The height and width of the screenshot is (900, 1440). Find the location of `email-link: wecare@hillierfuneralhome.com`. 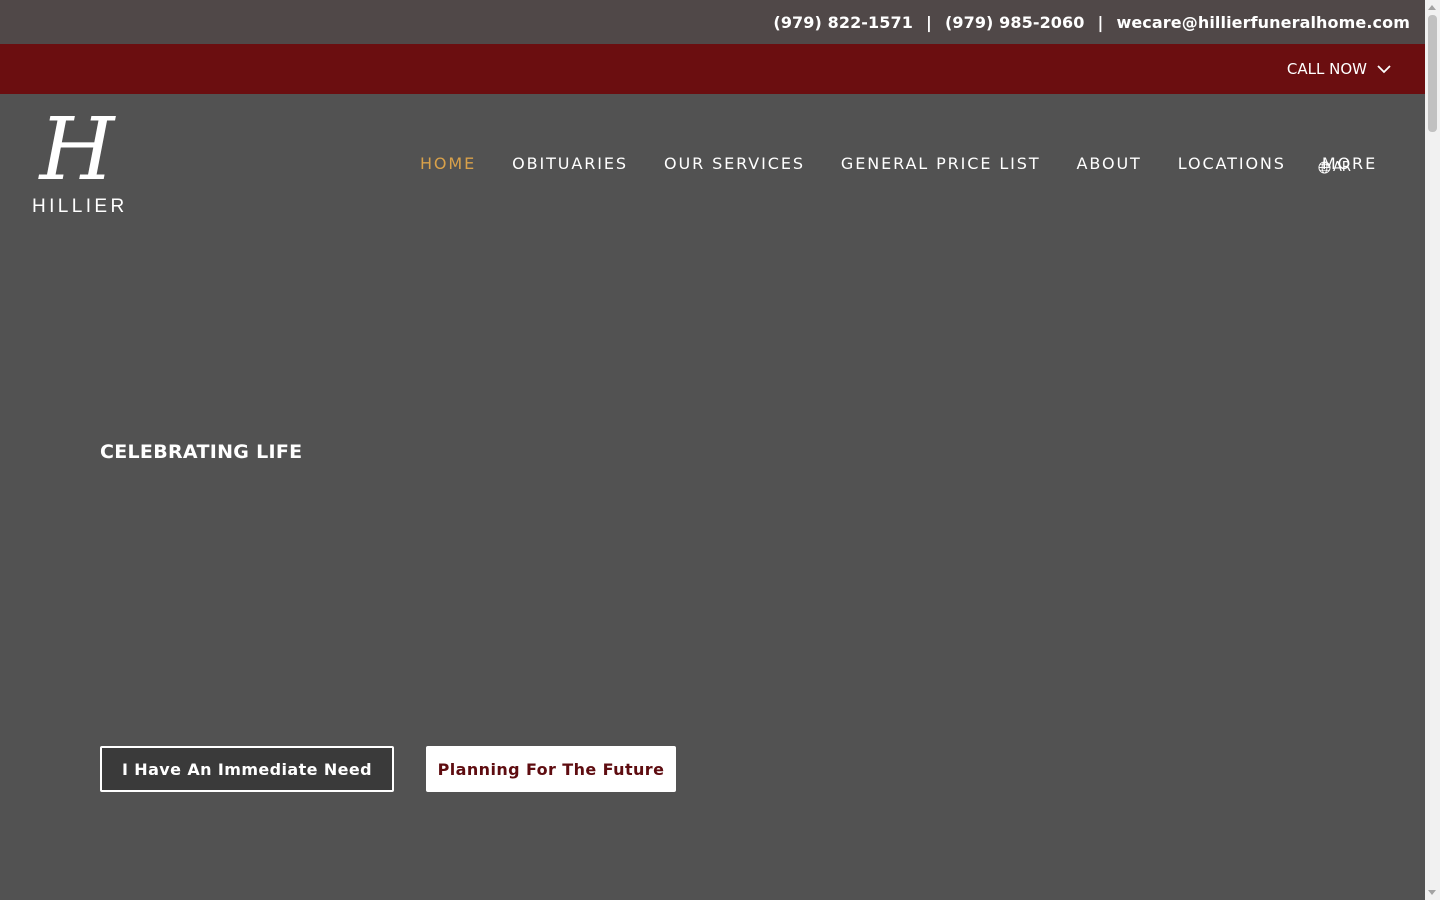

email-link: wecare@hillierfuneralhome.com is located at coordinates (1263, 22).